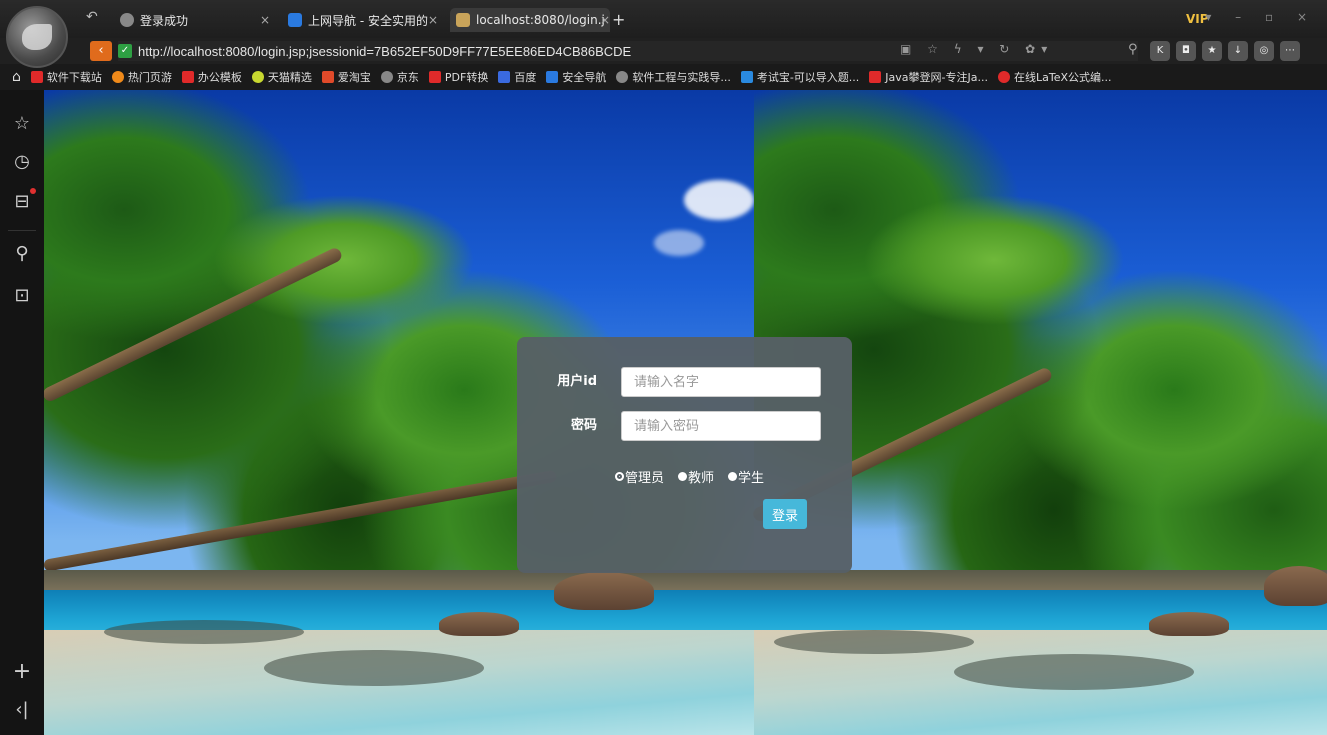  What do you see at coordinates (295, 20) in the screenshot?
I see `shield-nav-icon` at bounding box center [295, 20].